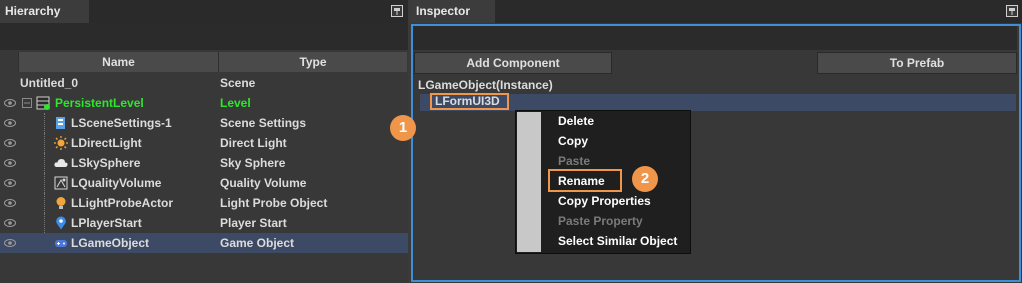  What do you see at coordinates (917, 63) in the screenshot?
I see `to-prefab-button: To Prefab` at bounding box center [917, 63].